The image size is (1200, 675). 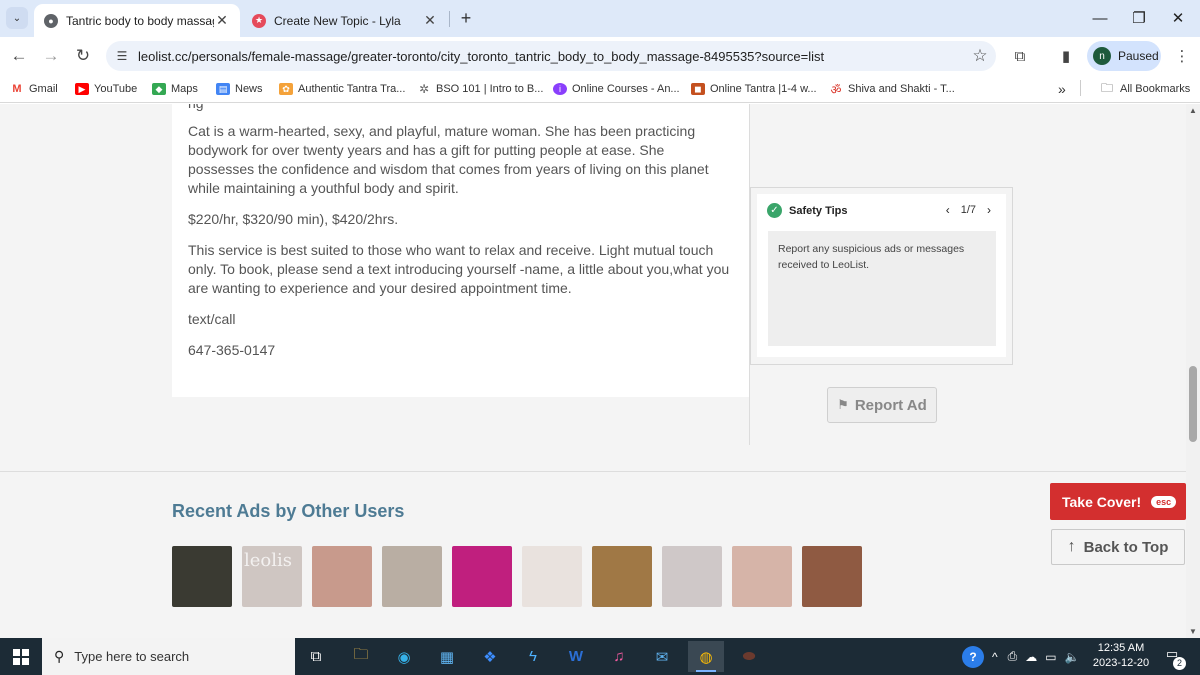 I want to click on extensions-icon: ⧉, so click(x=1020, y=56).